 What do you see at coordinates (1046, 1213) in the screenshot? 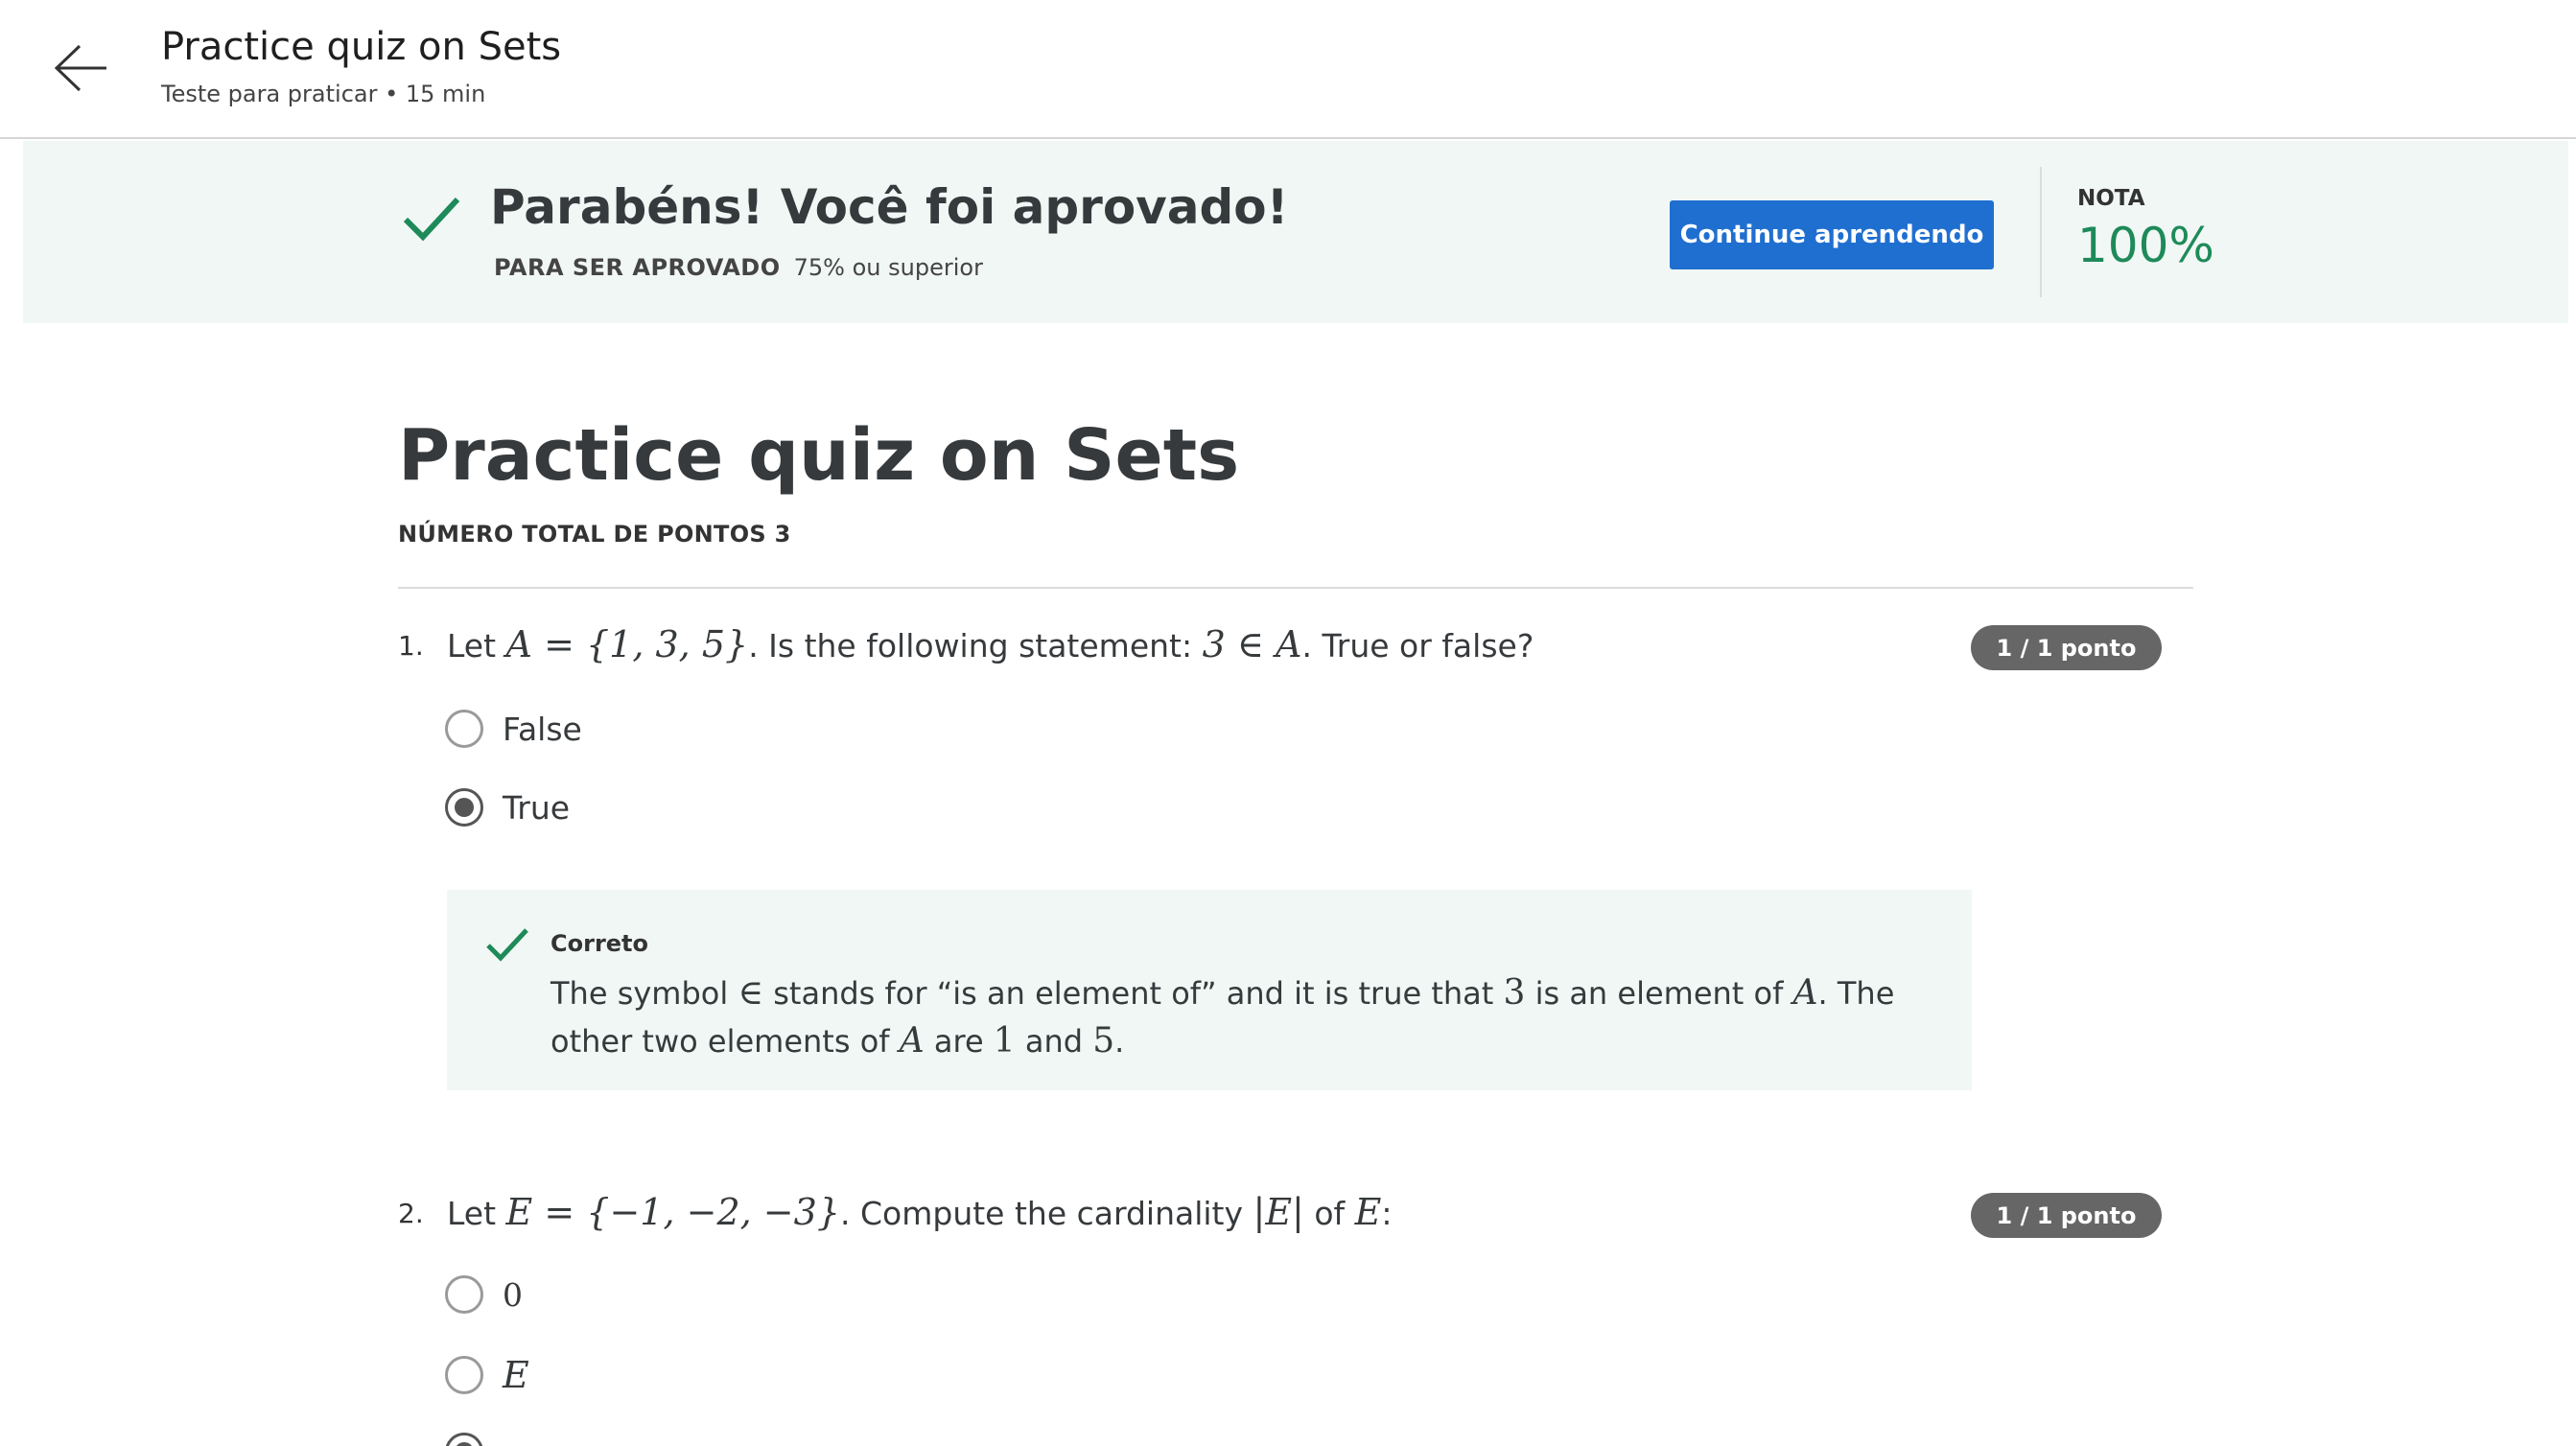
I see `question-text-part: . Compute the cardinality` at bounding box center [1046, 1213].